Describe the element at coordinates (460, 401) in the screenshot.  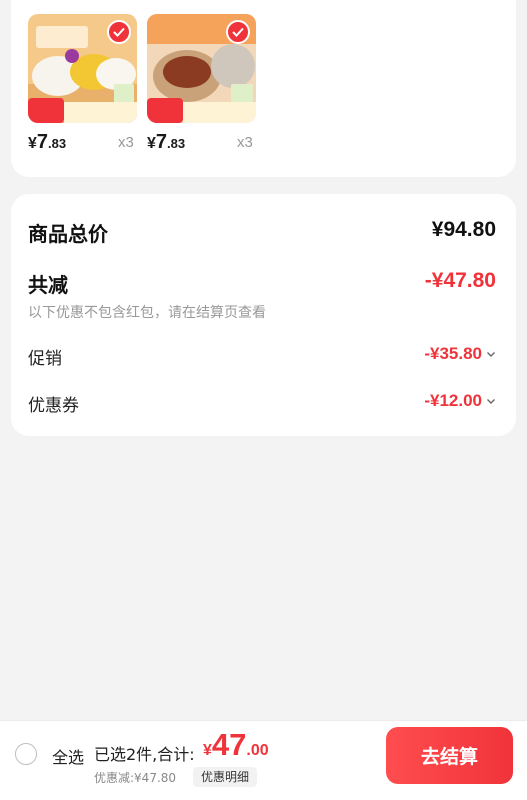
I see `coupon-value: -¥12.00` at that location.